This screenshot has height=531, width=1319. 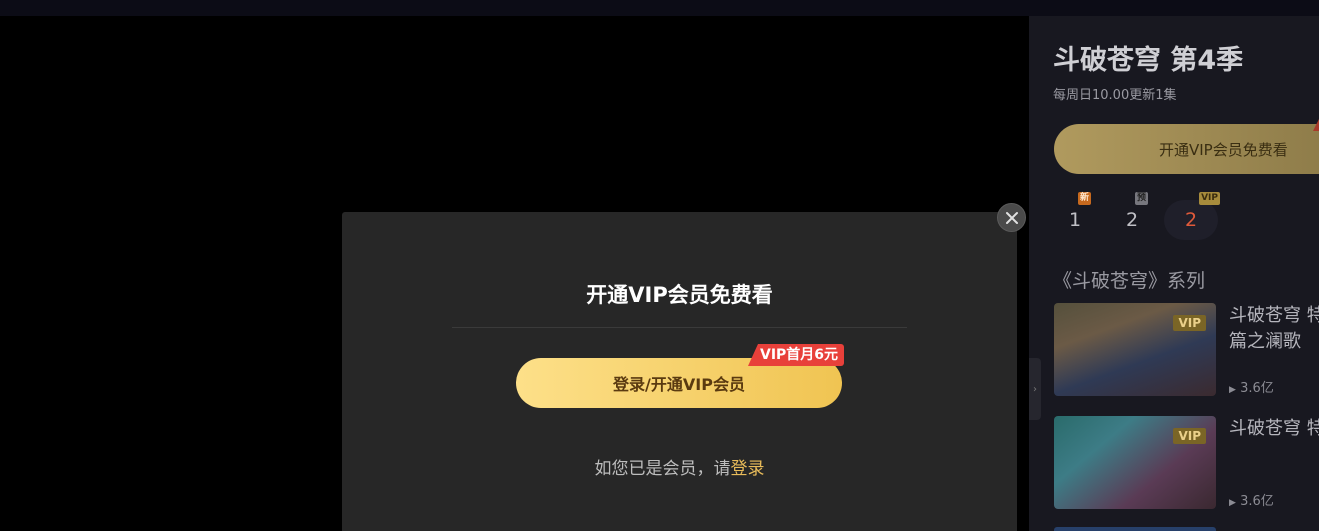 I want to click on modal-title: 开通VIP会员免费看, so click(x=679, y=295).